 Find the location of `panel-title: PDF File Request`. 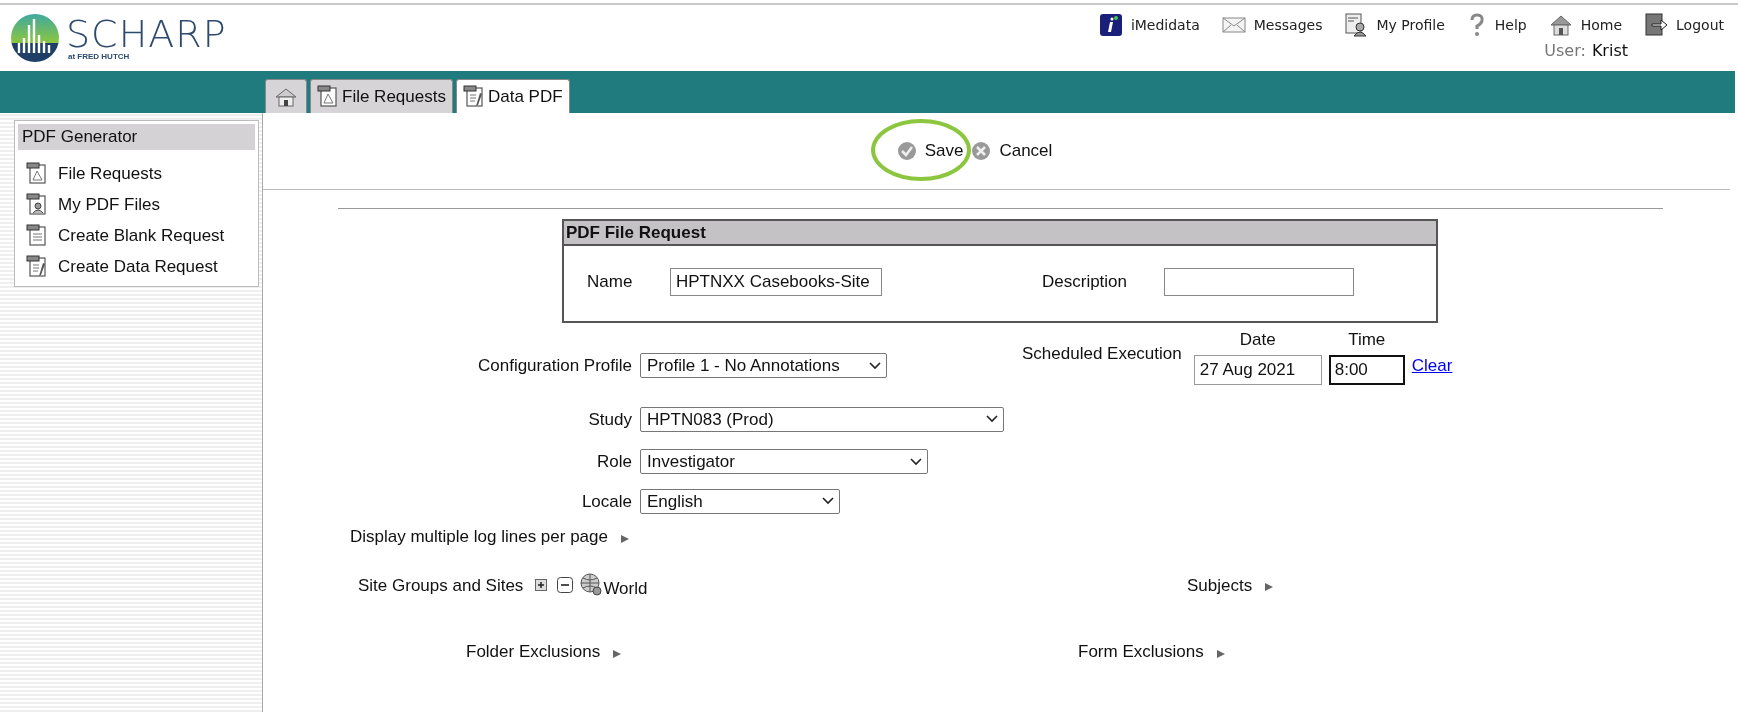

panel-title: PDF File Request is located at coordinates (1000, 233).